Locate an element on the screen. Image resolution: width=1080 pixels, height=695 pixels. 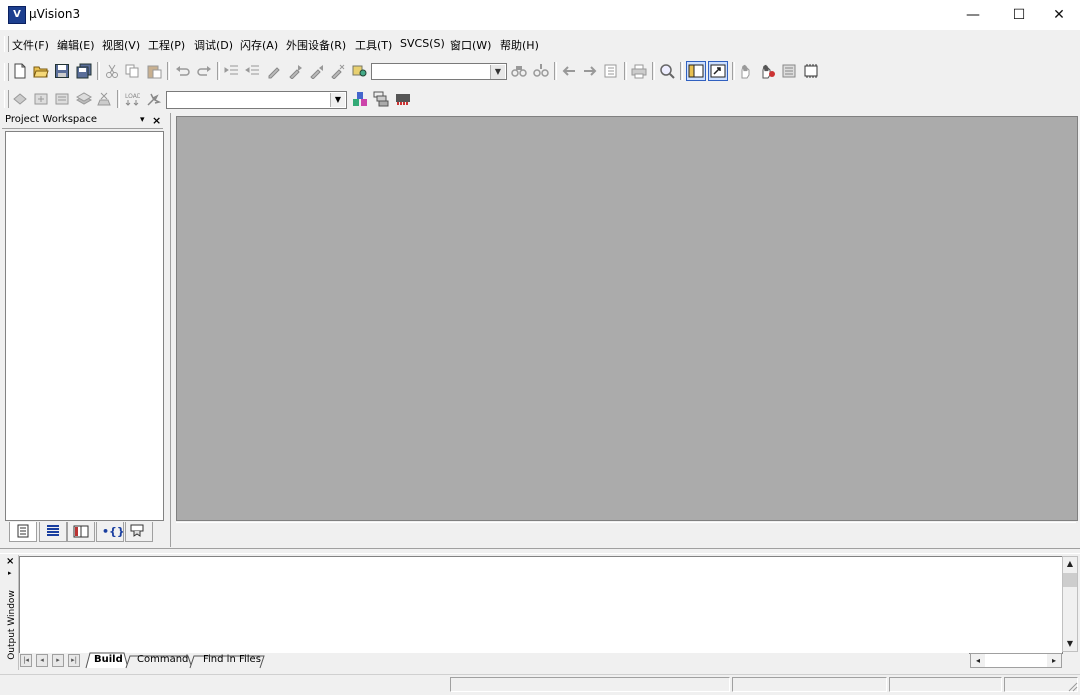
resize-grip-icon is located at coordinates (1072, 686).